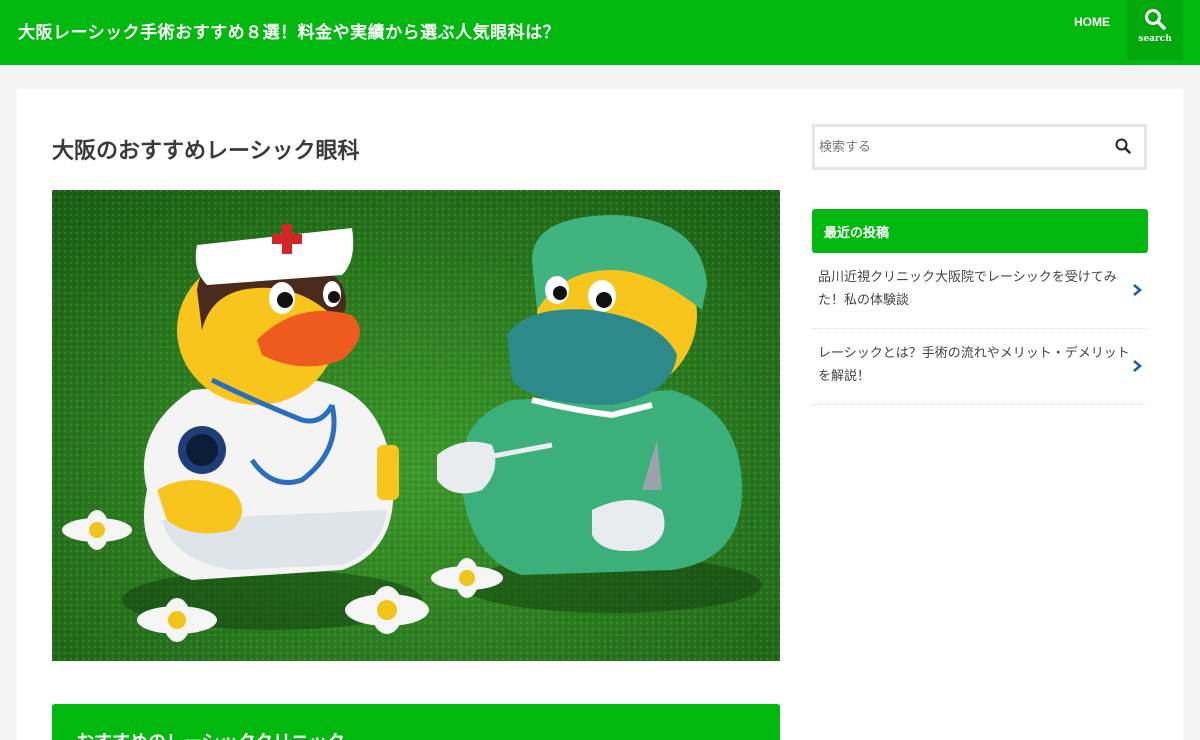 Image resolution: width=1200 pixels, height=740 pixels. I want to click on search-label: search, so click(1155, 39).